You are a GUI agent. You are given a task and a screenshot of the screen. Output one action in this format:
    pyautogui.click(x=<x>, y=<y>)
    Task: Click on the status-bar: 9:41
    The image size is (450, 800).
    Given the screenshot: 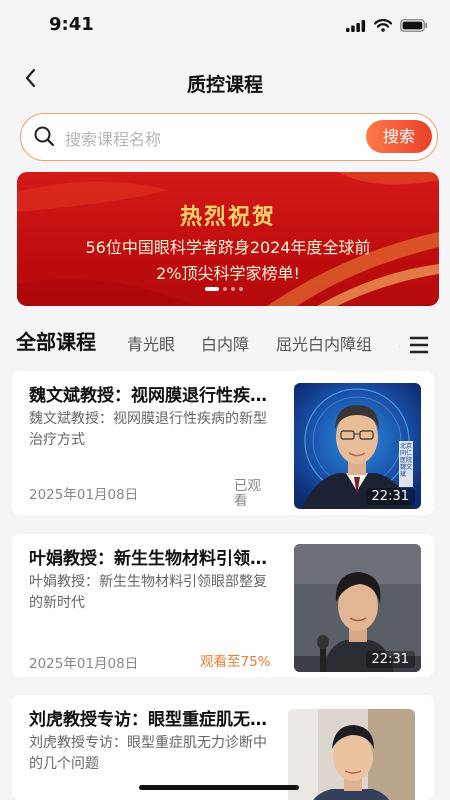 What is the action you would take?
    pyautogui.click(x=225, y=24)
    